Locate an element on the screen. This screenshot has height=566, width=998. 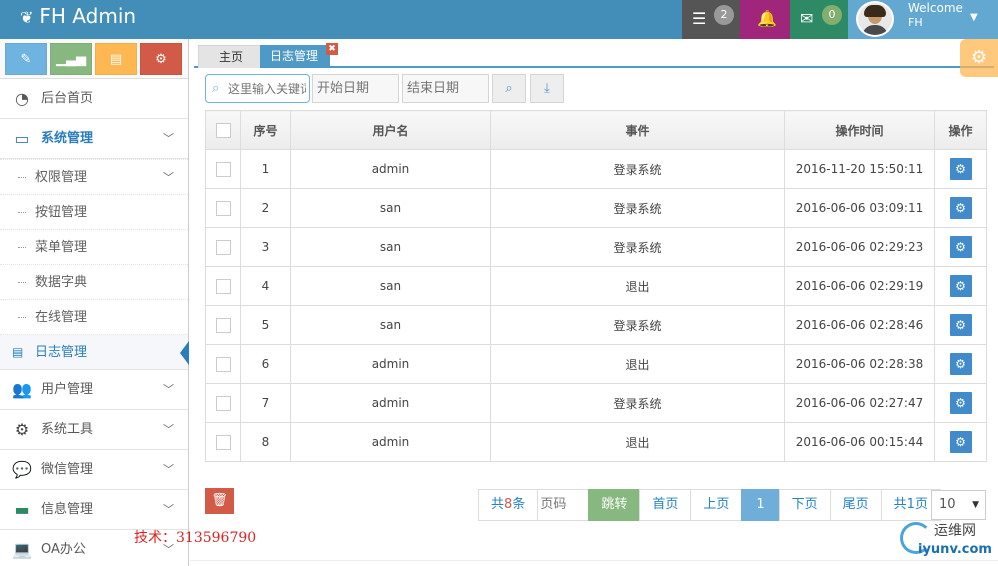
cell-time: 2016-06-06 02:29:19 is located at coordinates (859, 286).